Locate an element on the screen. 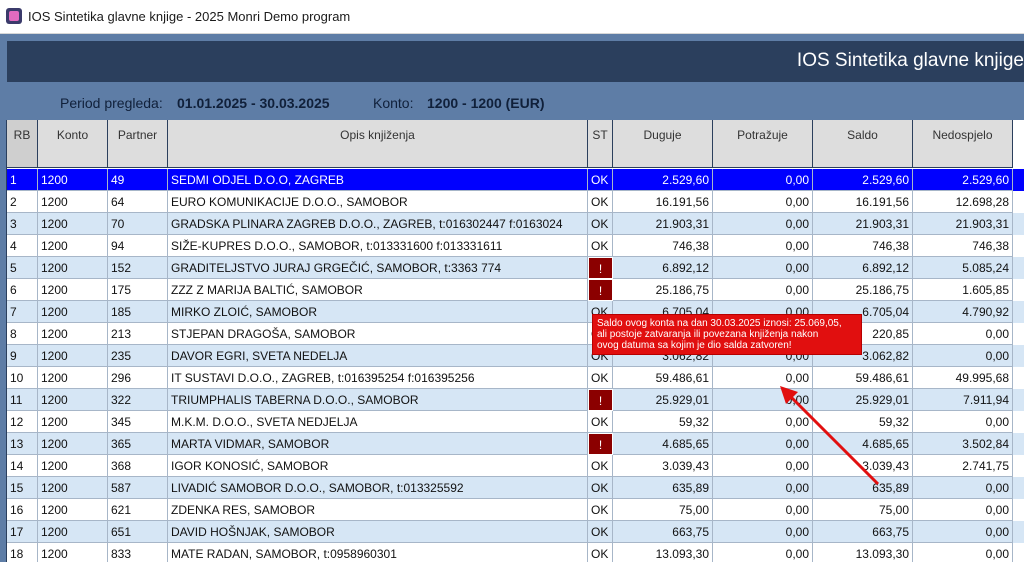 The height and width of the screenshot is (562, 1024). cell-opis: MARTA VIDMAR, SAMOBOR is located at coordinates (378, 444).